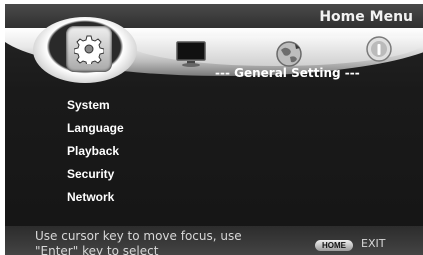 Image resolution: width=423 pixels, height=255 pixels. I want to click on menu-item-playback: Playback, so click(95, 151).